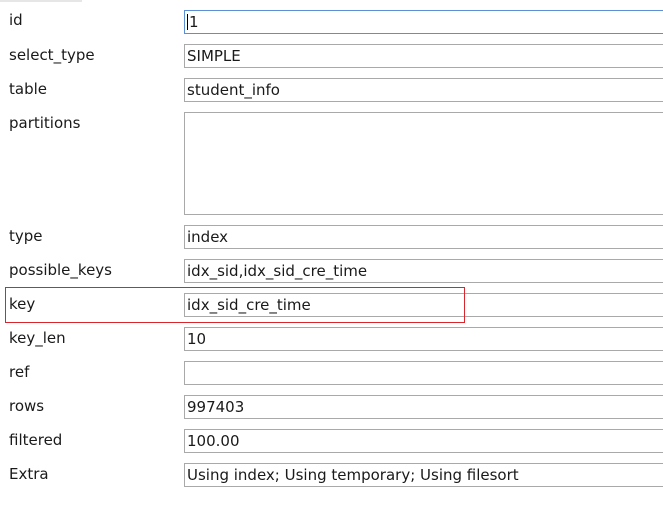 Image resolution: width=663 pixels, height=507 pixels. Describe the element at coordinates (16, 20) in the screenshot. I see `label-id: id` at that location.